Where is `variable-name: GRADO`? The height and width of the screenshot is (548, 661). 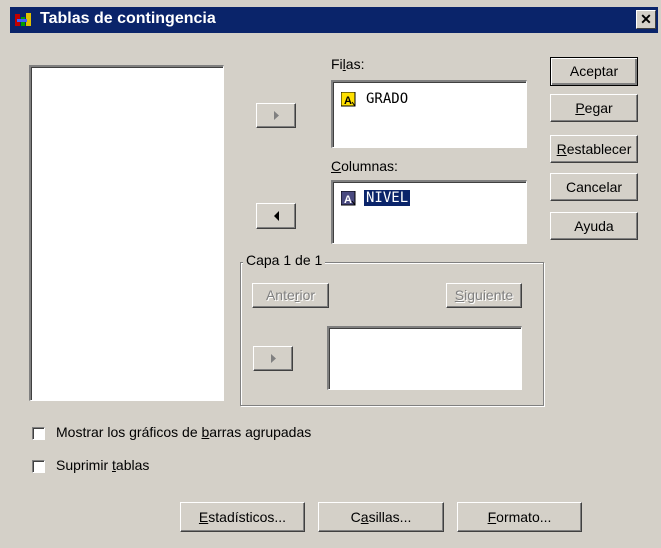 variable-name: GRADO is located at coordinates (387, 99).